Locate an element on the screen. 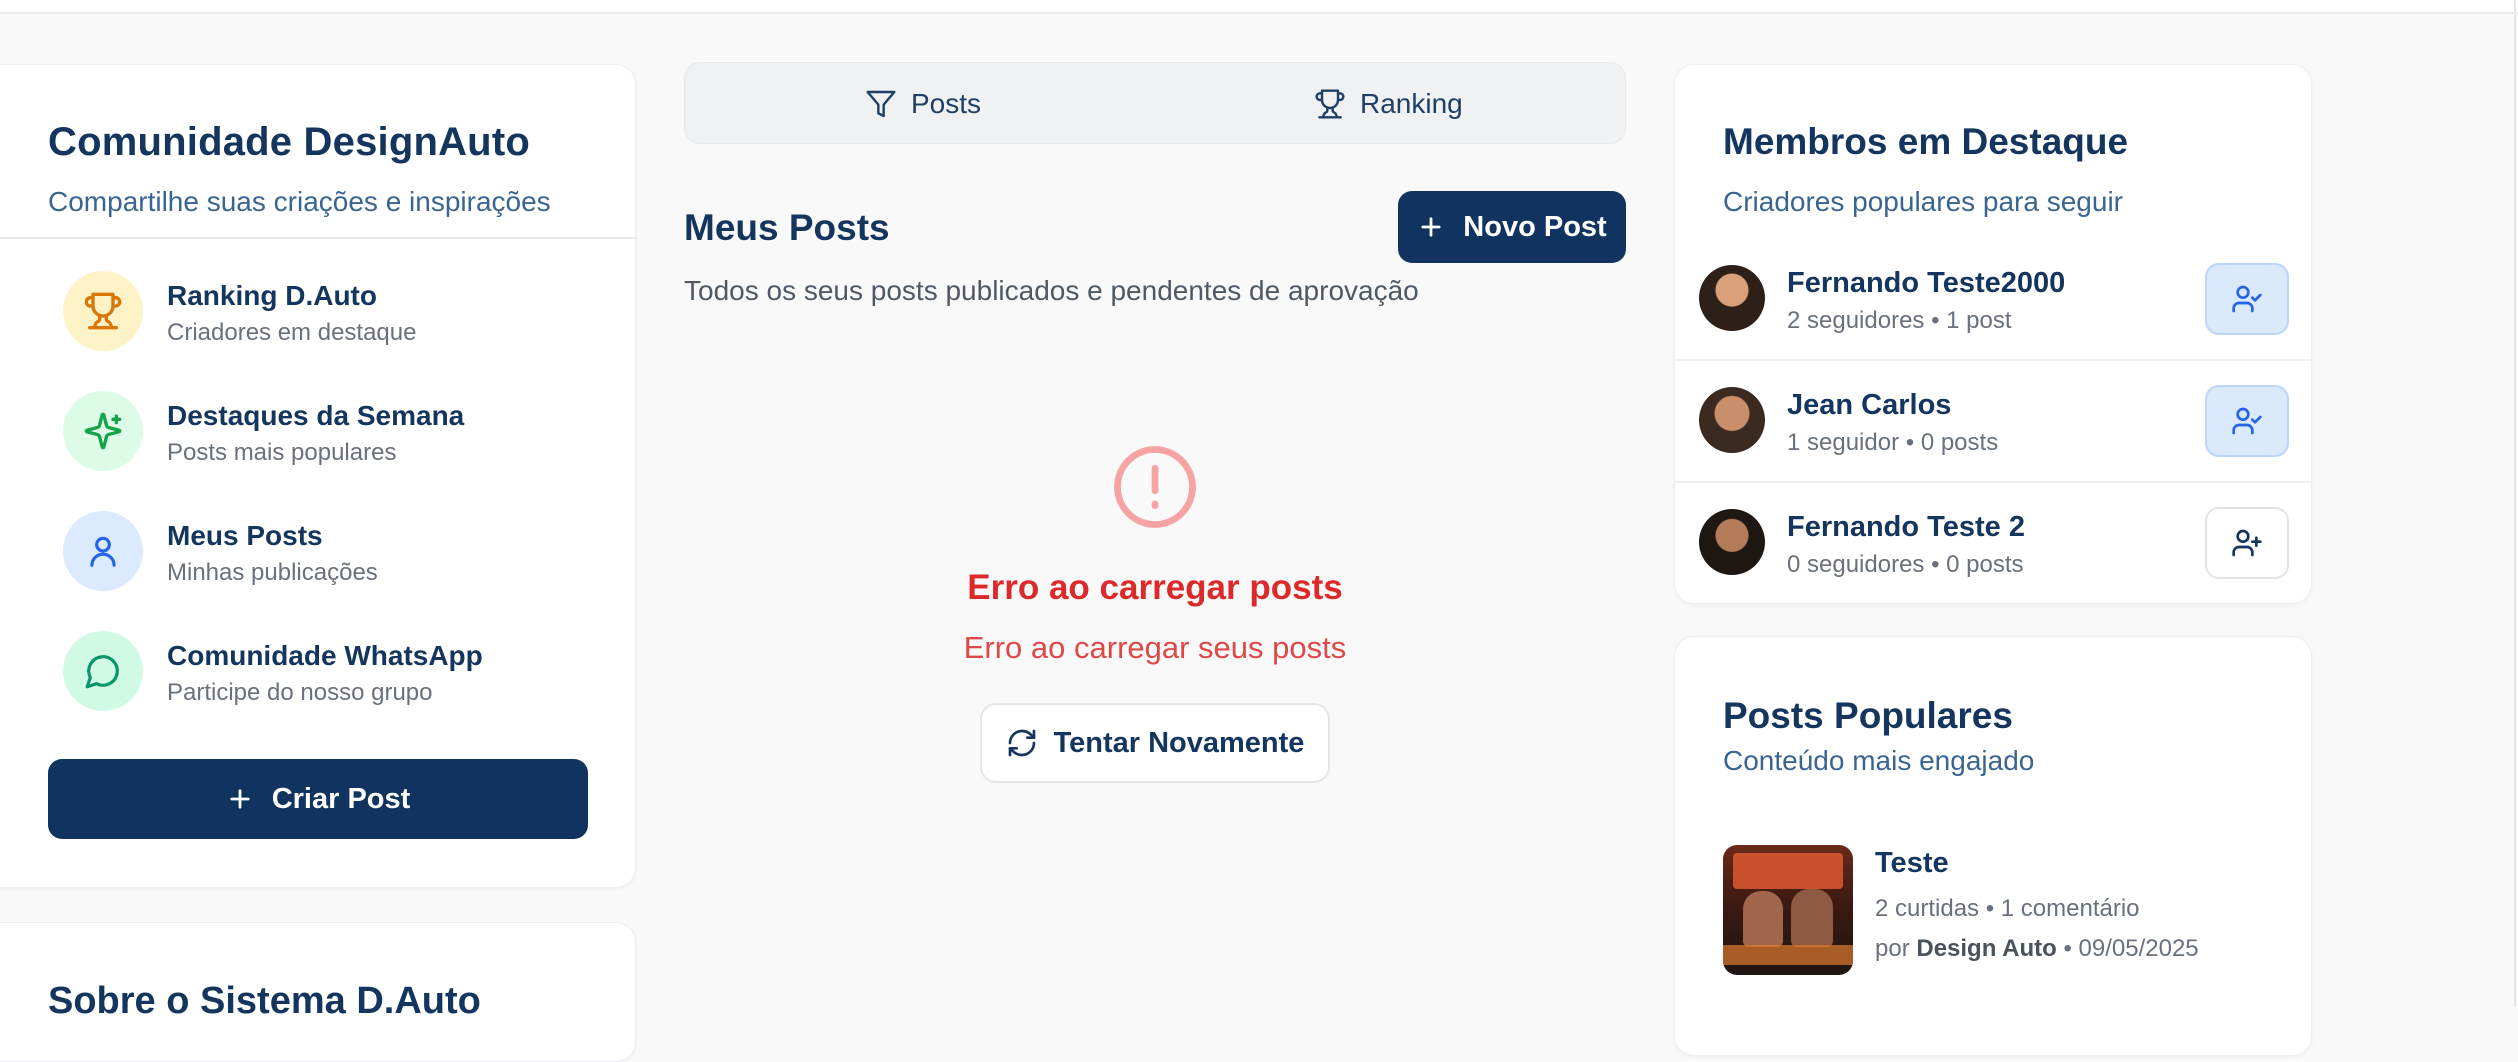 The image size is (2518, 1062). new-post-label: Novo Post is located at coordinates (1535, 226).